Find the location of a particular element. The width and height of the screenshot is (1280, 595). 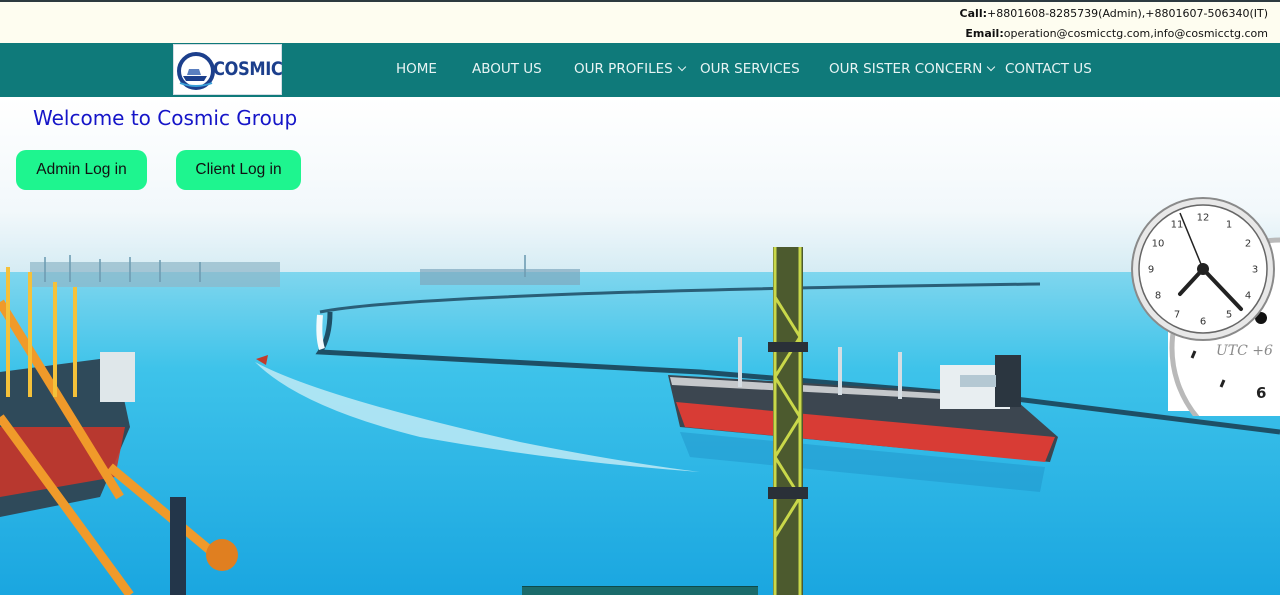

logo-text: COSMIC is located at coordinates (248, 69).